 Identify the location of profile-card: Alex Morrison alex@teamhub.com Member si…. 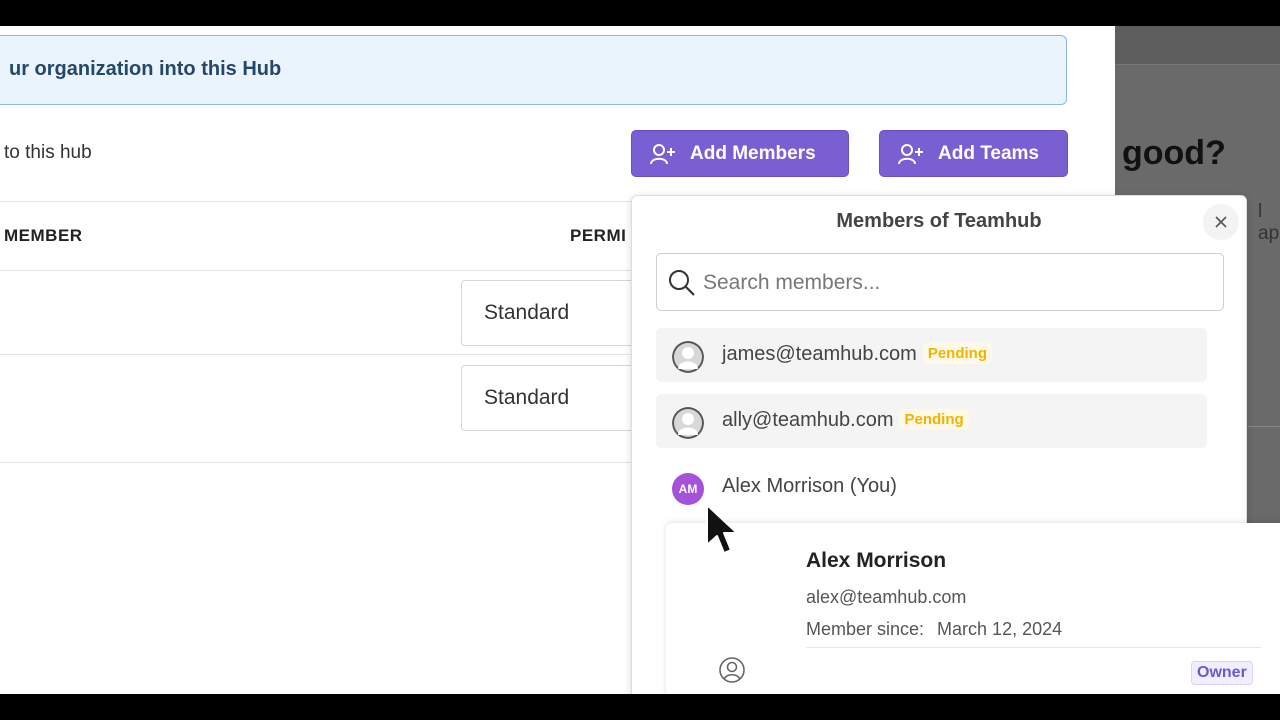
(973, 608).